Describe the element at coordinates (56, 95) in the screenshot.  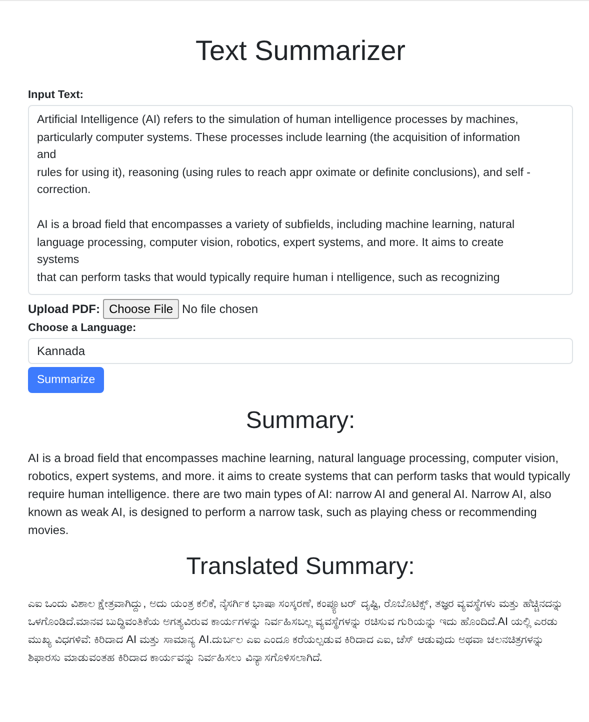
I see `field-label: Input Text:` at that location.